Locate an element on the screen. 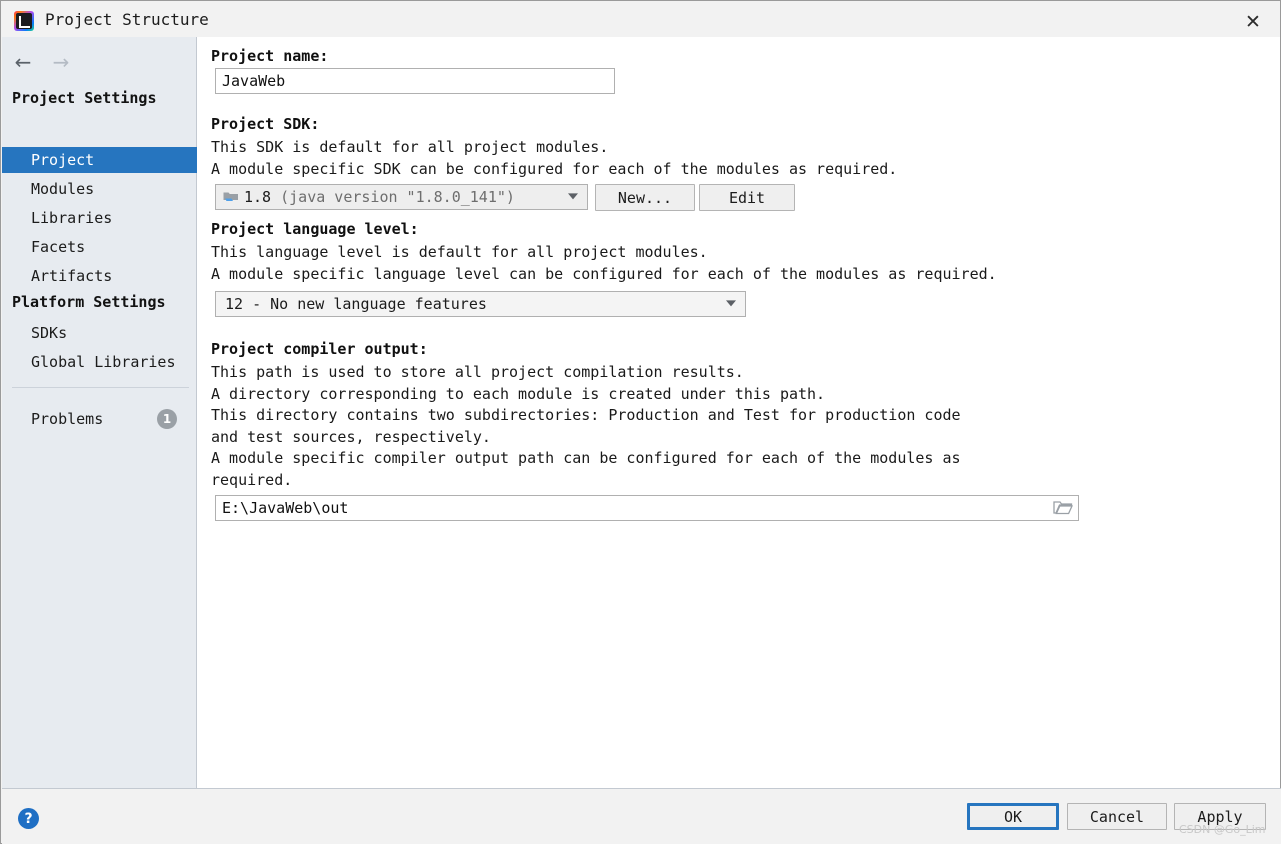 The height and width of the screenshot is (844, 1281). project-sdk-value: 1.8 (java version "1.8.0_141") is located at coordinates (379, 197).